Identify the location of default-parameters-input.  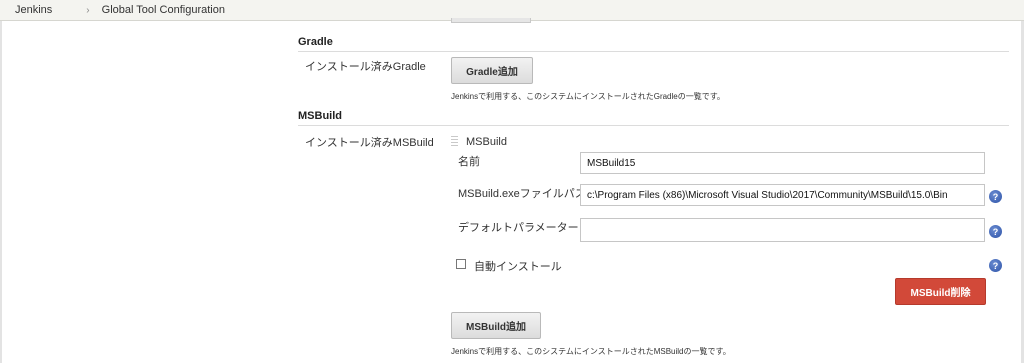
(782, 230).